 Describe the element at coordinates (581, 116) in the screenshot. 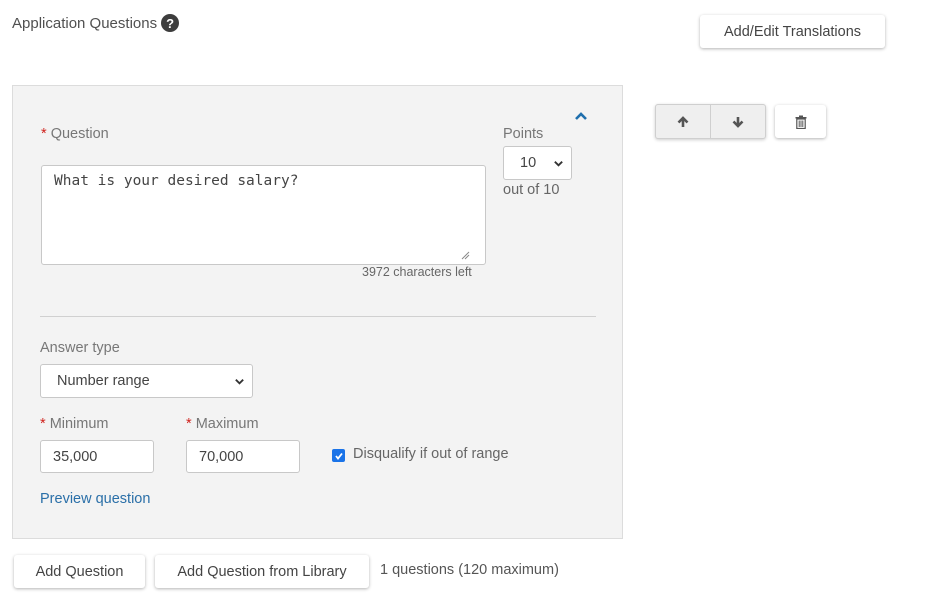

I see `chevron-up-icon` at that location.